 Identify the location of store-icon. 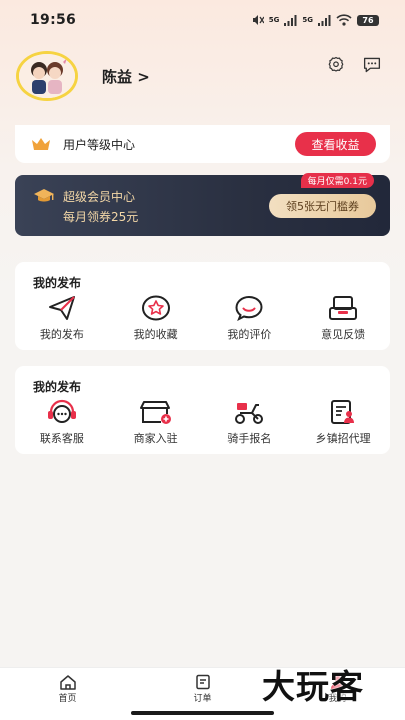
(155, 412).